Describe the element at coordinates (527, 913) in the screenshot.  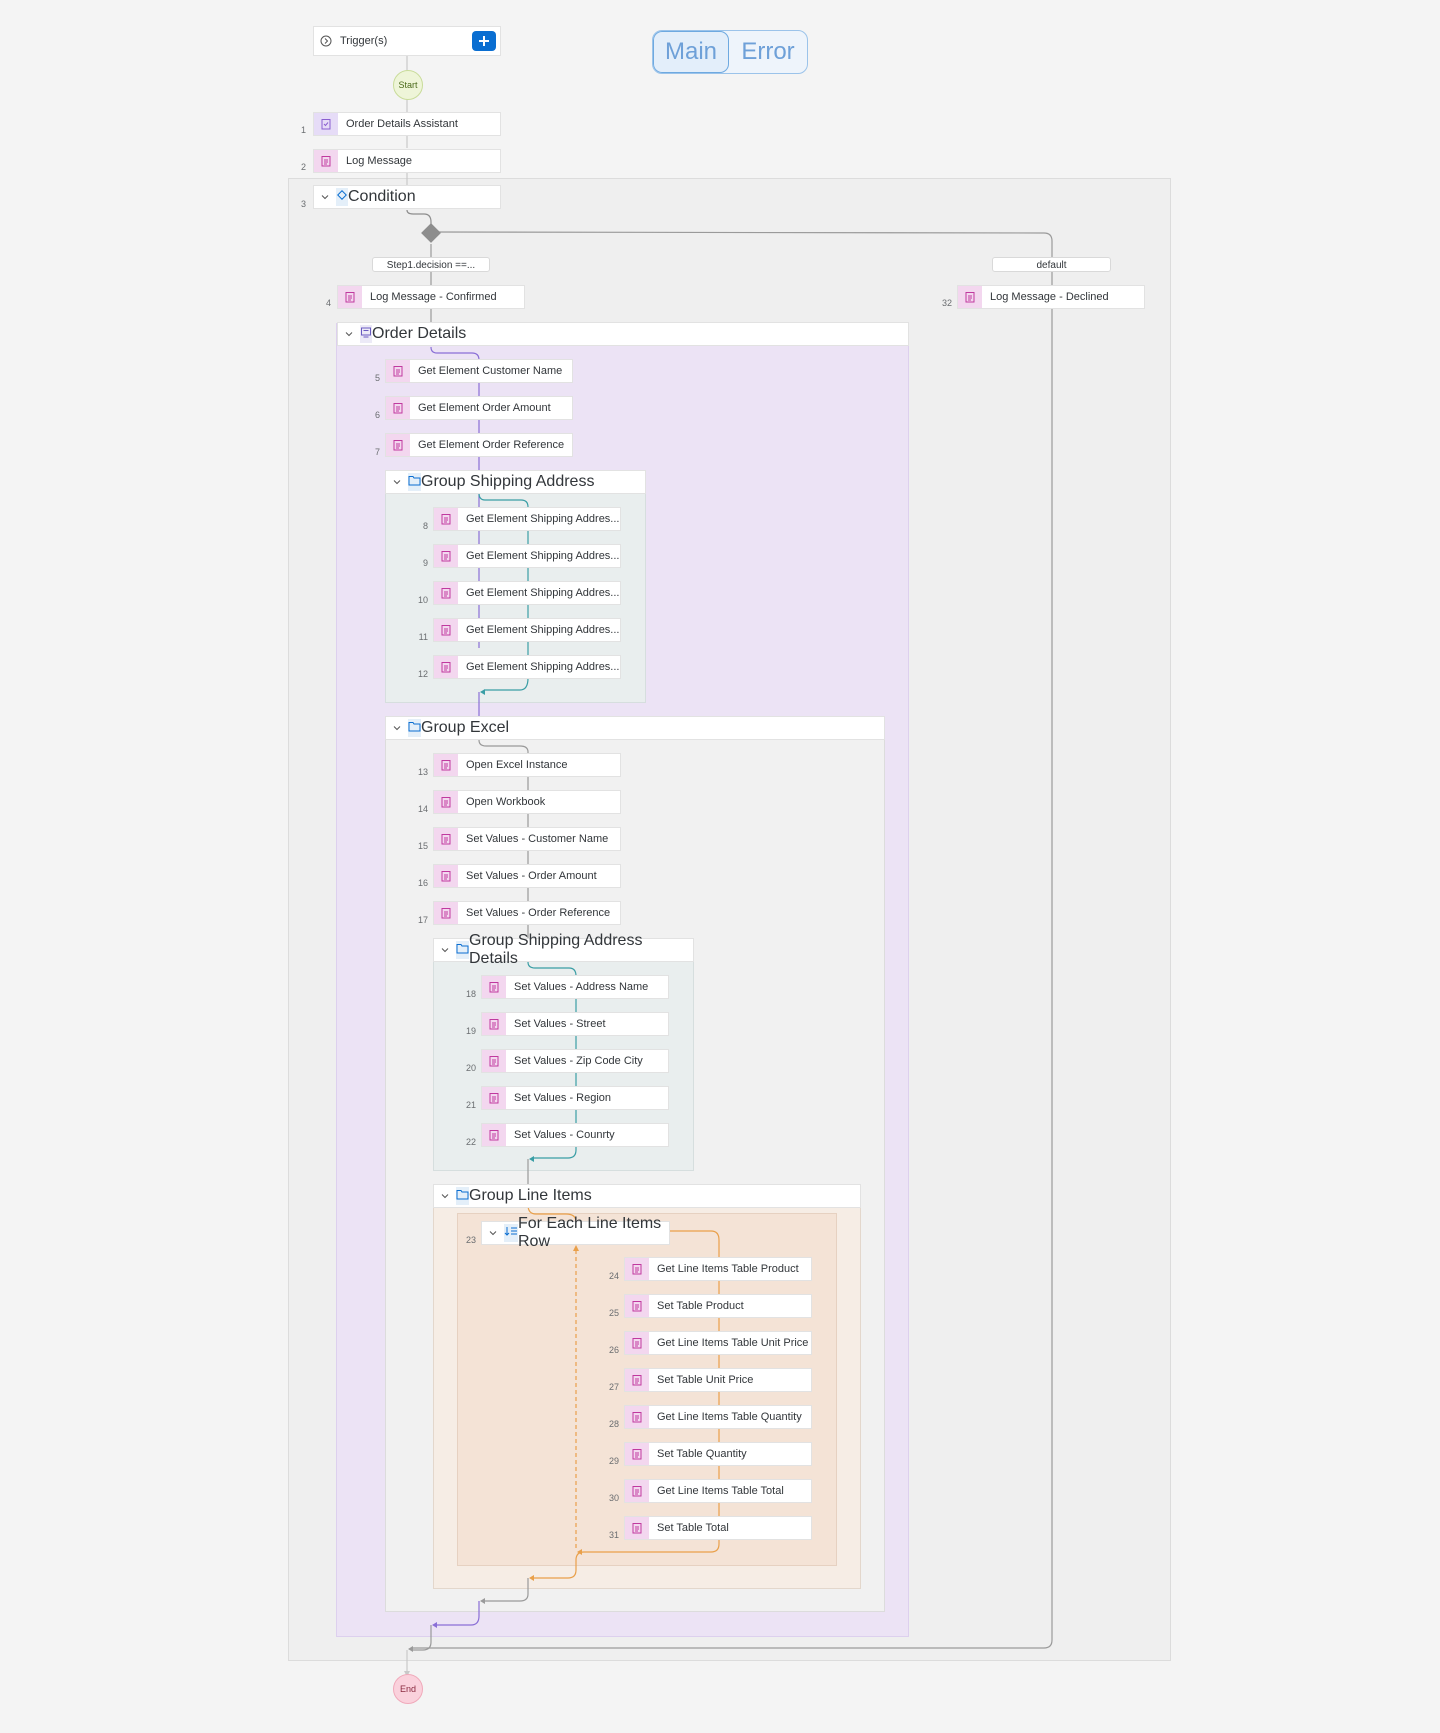
I see `step-excel: Set Values - Order Reference` at that location.